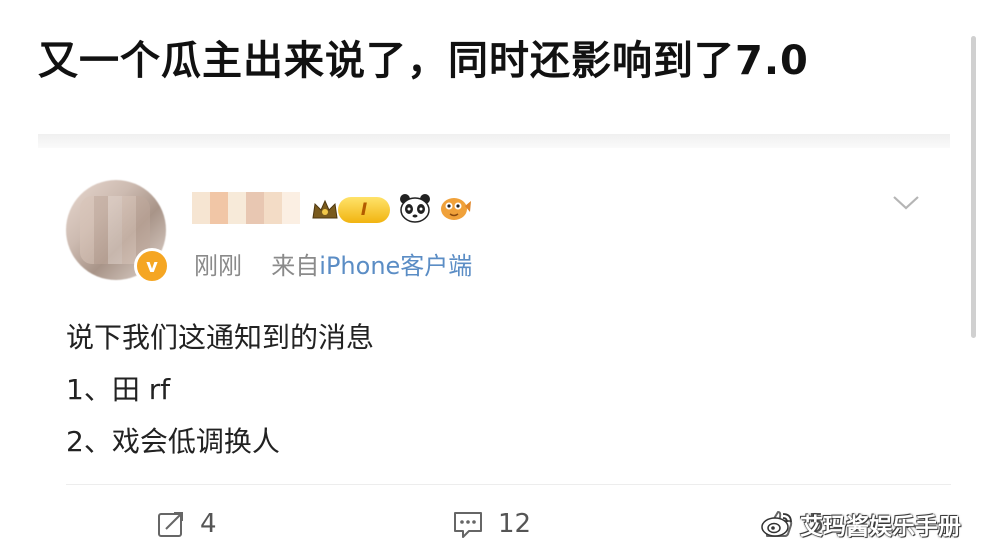  Describe the element at coordinates (220, 390) in the screenshot. I see `post-body: 说下我们这通知到的消息 1、田 rf 2、戏会低调换人` at that location.